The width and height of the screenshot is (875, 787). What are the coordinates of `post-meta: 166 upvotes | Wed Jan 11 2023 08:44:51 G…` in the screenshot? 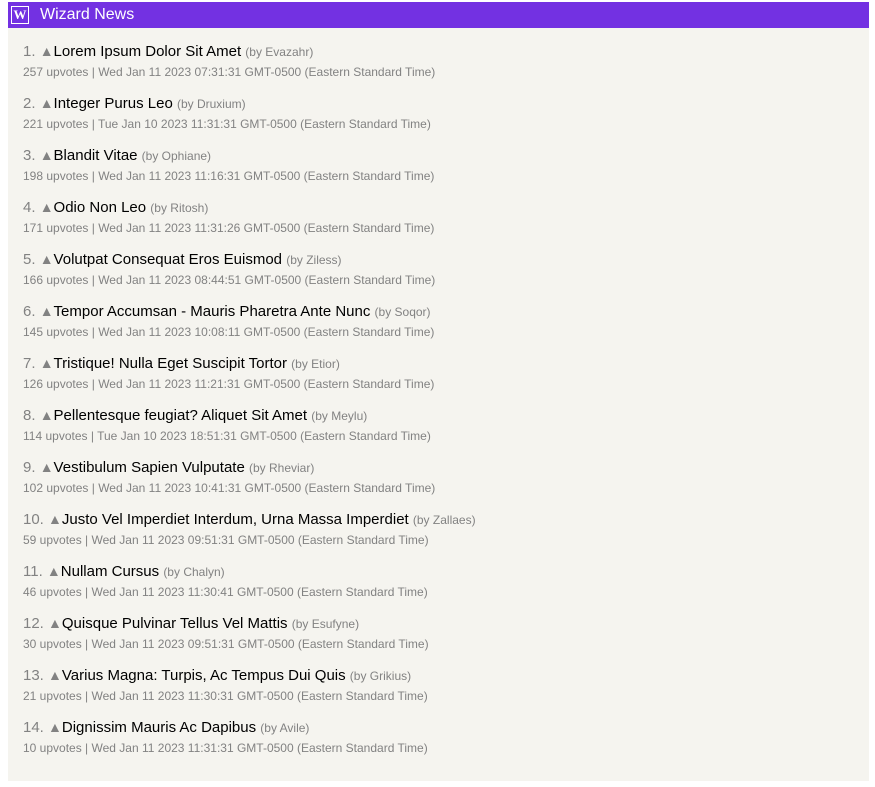 It's located at (446, 280).